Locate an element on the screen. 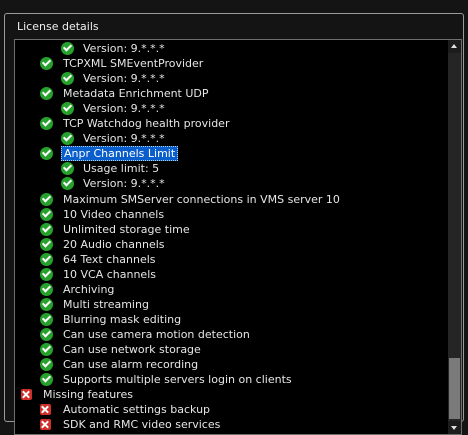  feature-label: Usage limit: 5 is located at coordinates (121, 169).